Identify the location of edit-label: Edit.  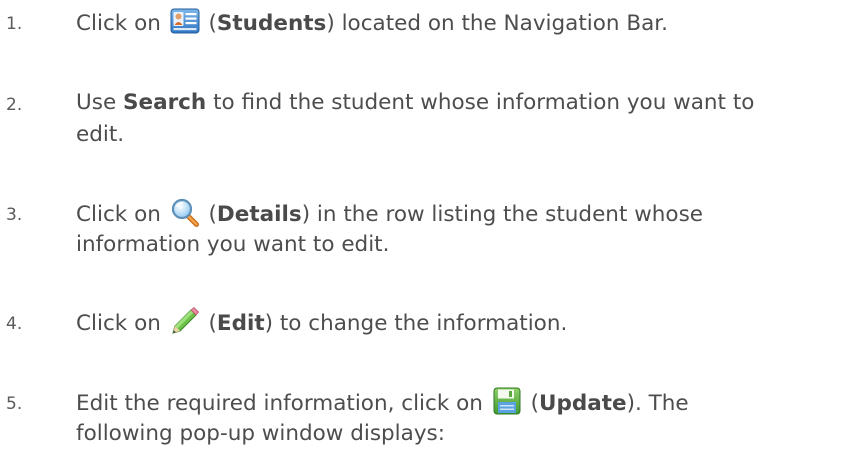
(240, 323).